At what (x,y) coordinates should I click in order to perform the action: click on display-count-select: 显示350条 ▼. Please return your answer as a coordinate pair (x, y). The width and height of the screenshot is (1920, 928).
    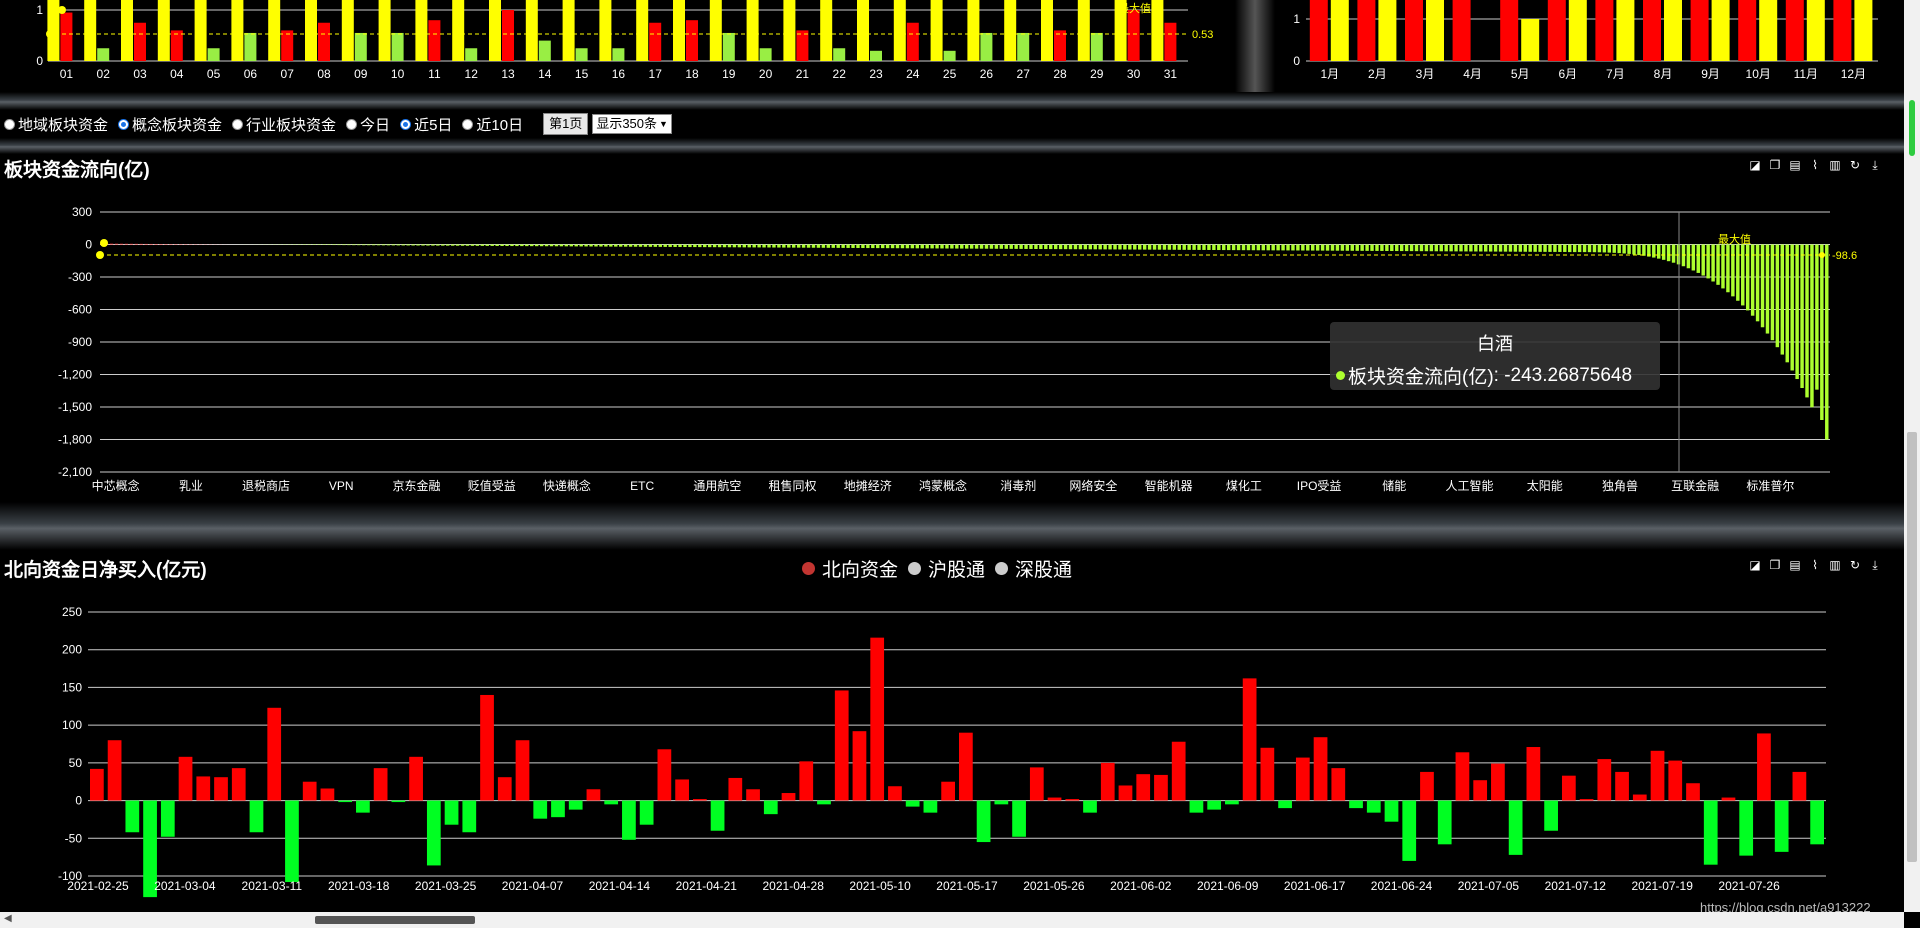
    Looking at the image, I should click on (632, 124).